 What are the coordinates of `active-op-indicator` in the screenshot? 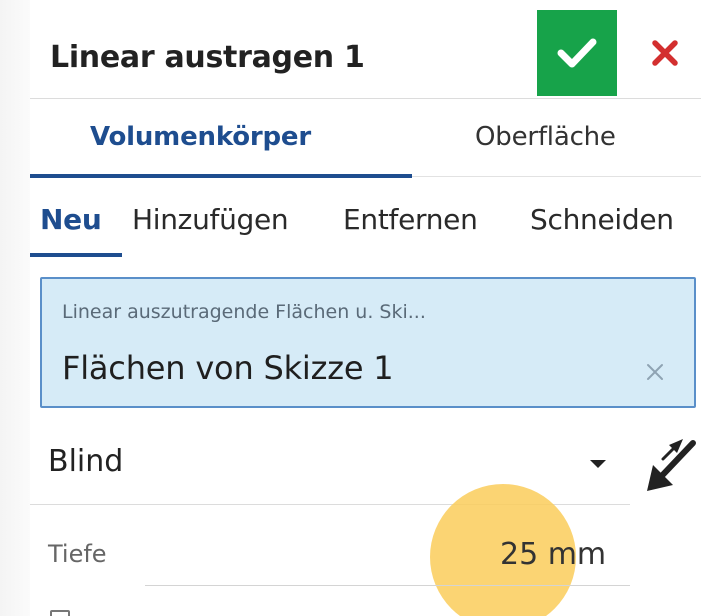 It's located at (76, 255).